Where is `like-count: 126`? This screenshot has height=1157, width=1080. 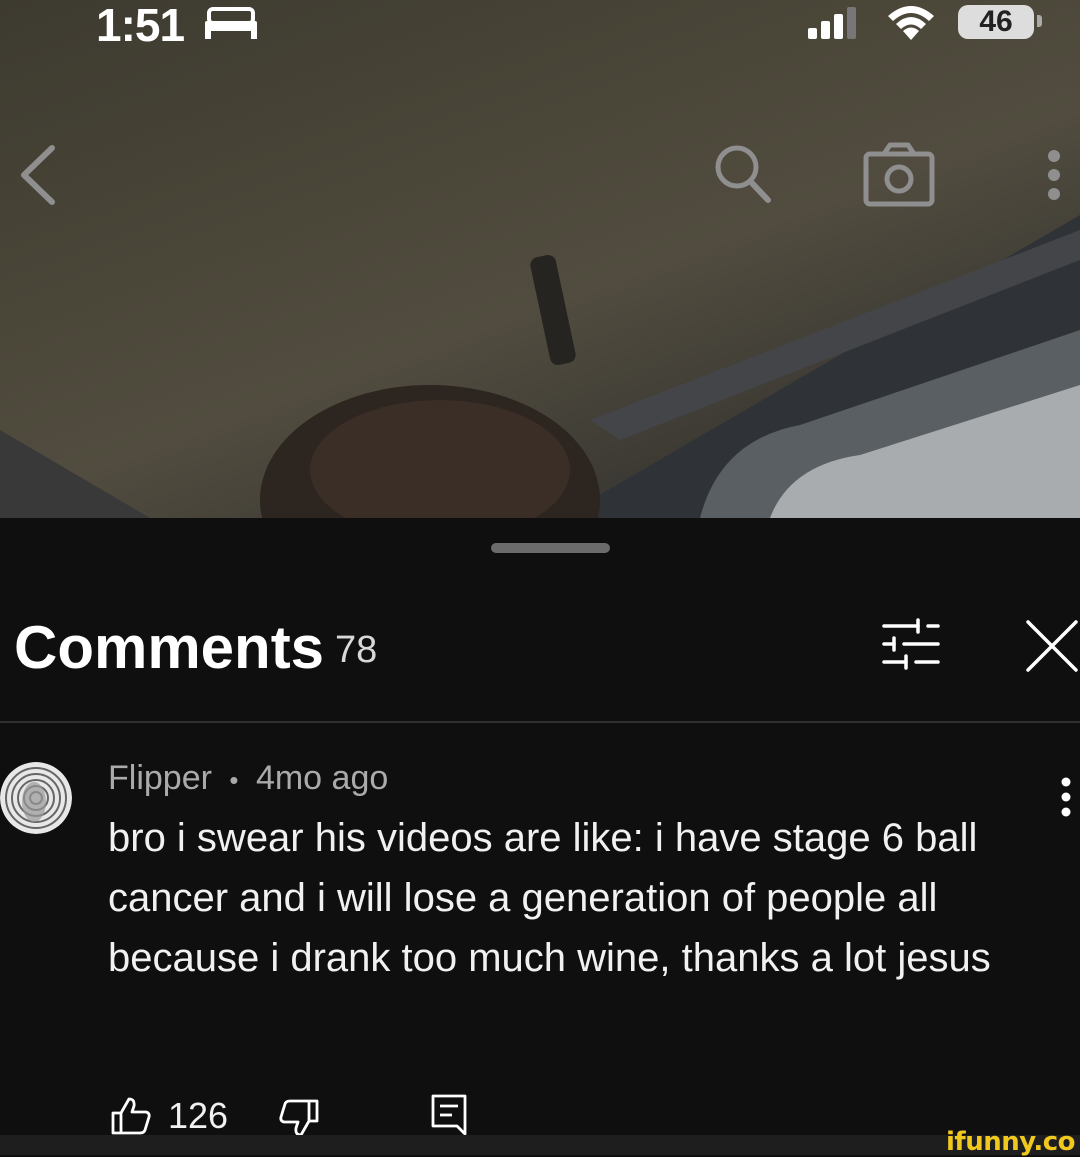
like-count: 126 is located at coordinates (198, 1115).